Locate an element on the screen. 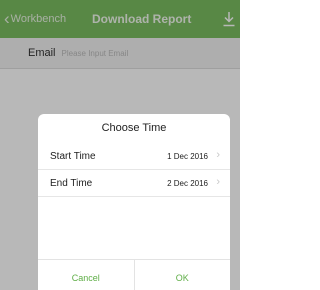  dialog-footer: Cancel OK is located at coordinates (134, 274).